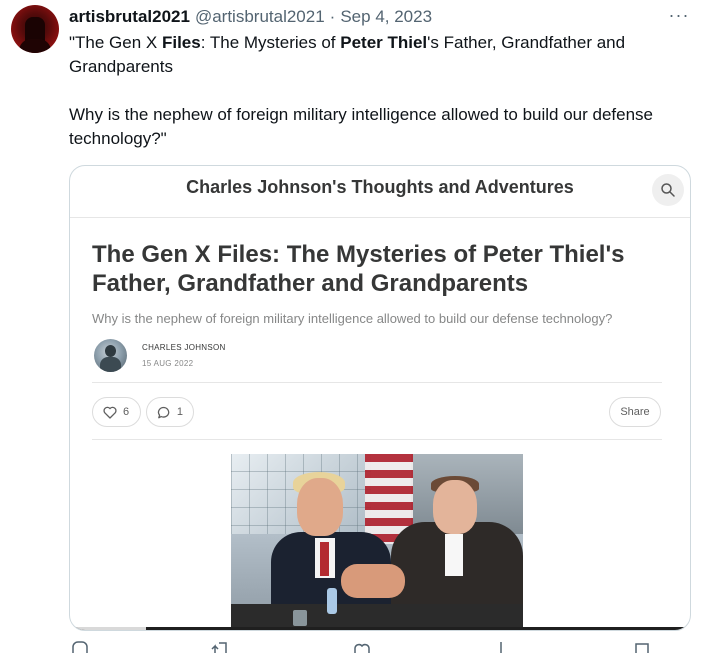  What do you see at coordinates (110, 412) in the screenshot?
I see `heart-icon` at bounding box center [110, 412].